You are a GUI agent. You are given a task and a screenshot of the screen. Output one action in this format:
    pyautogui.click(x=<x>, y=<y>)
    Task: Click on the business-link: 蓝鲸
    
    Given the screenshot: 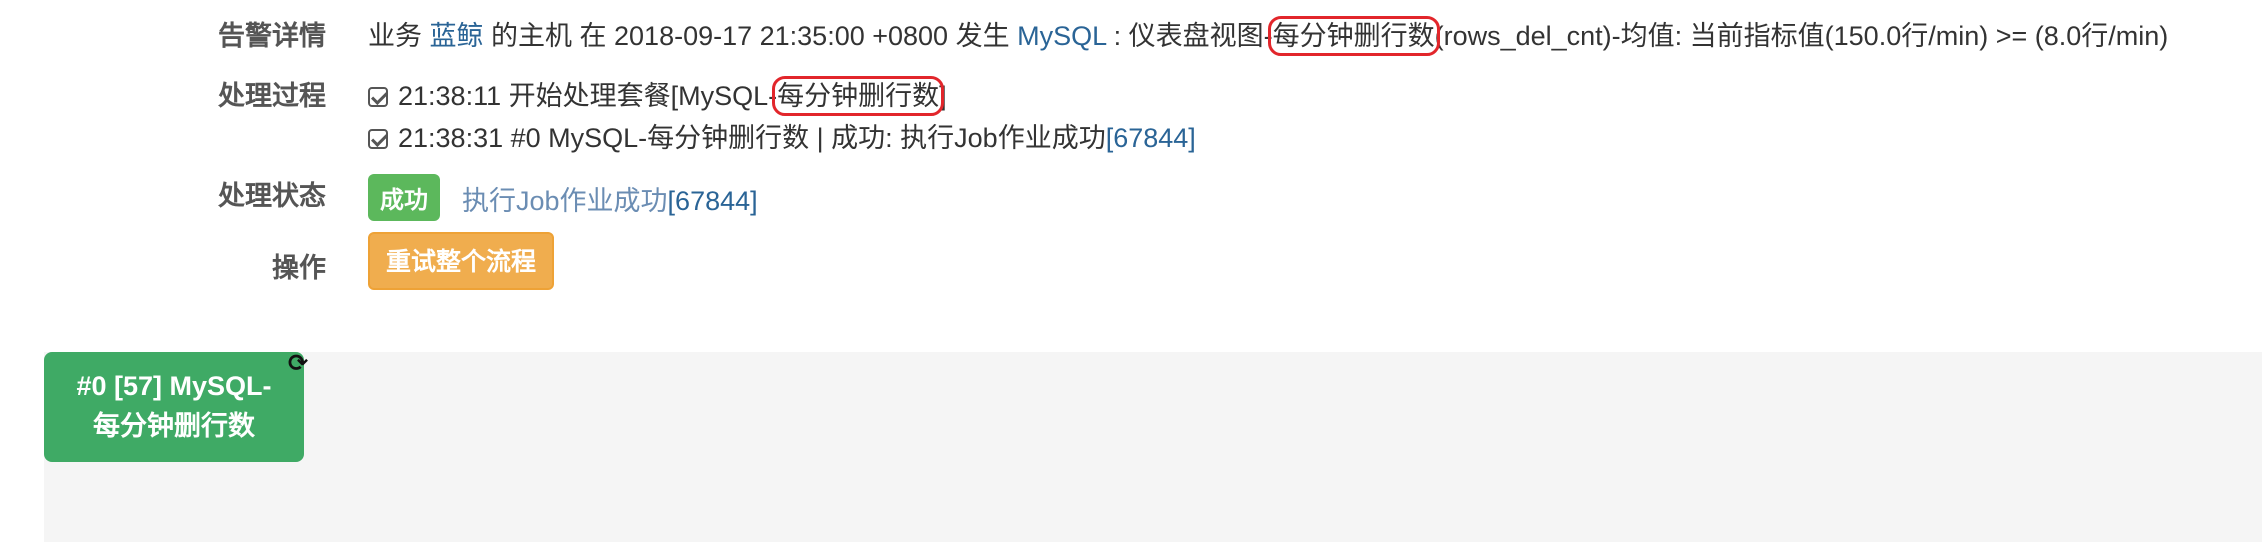 What is the action you would take?
    pyautogui.click(x=457, y=36)
    